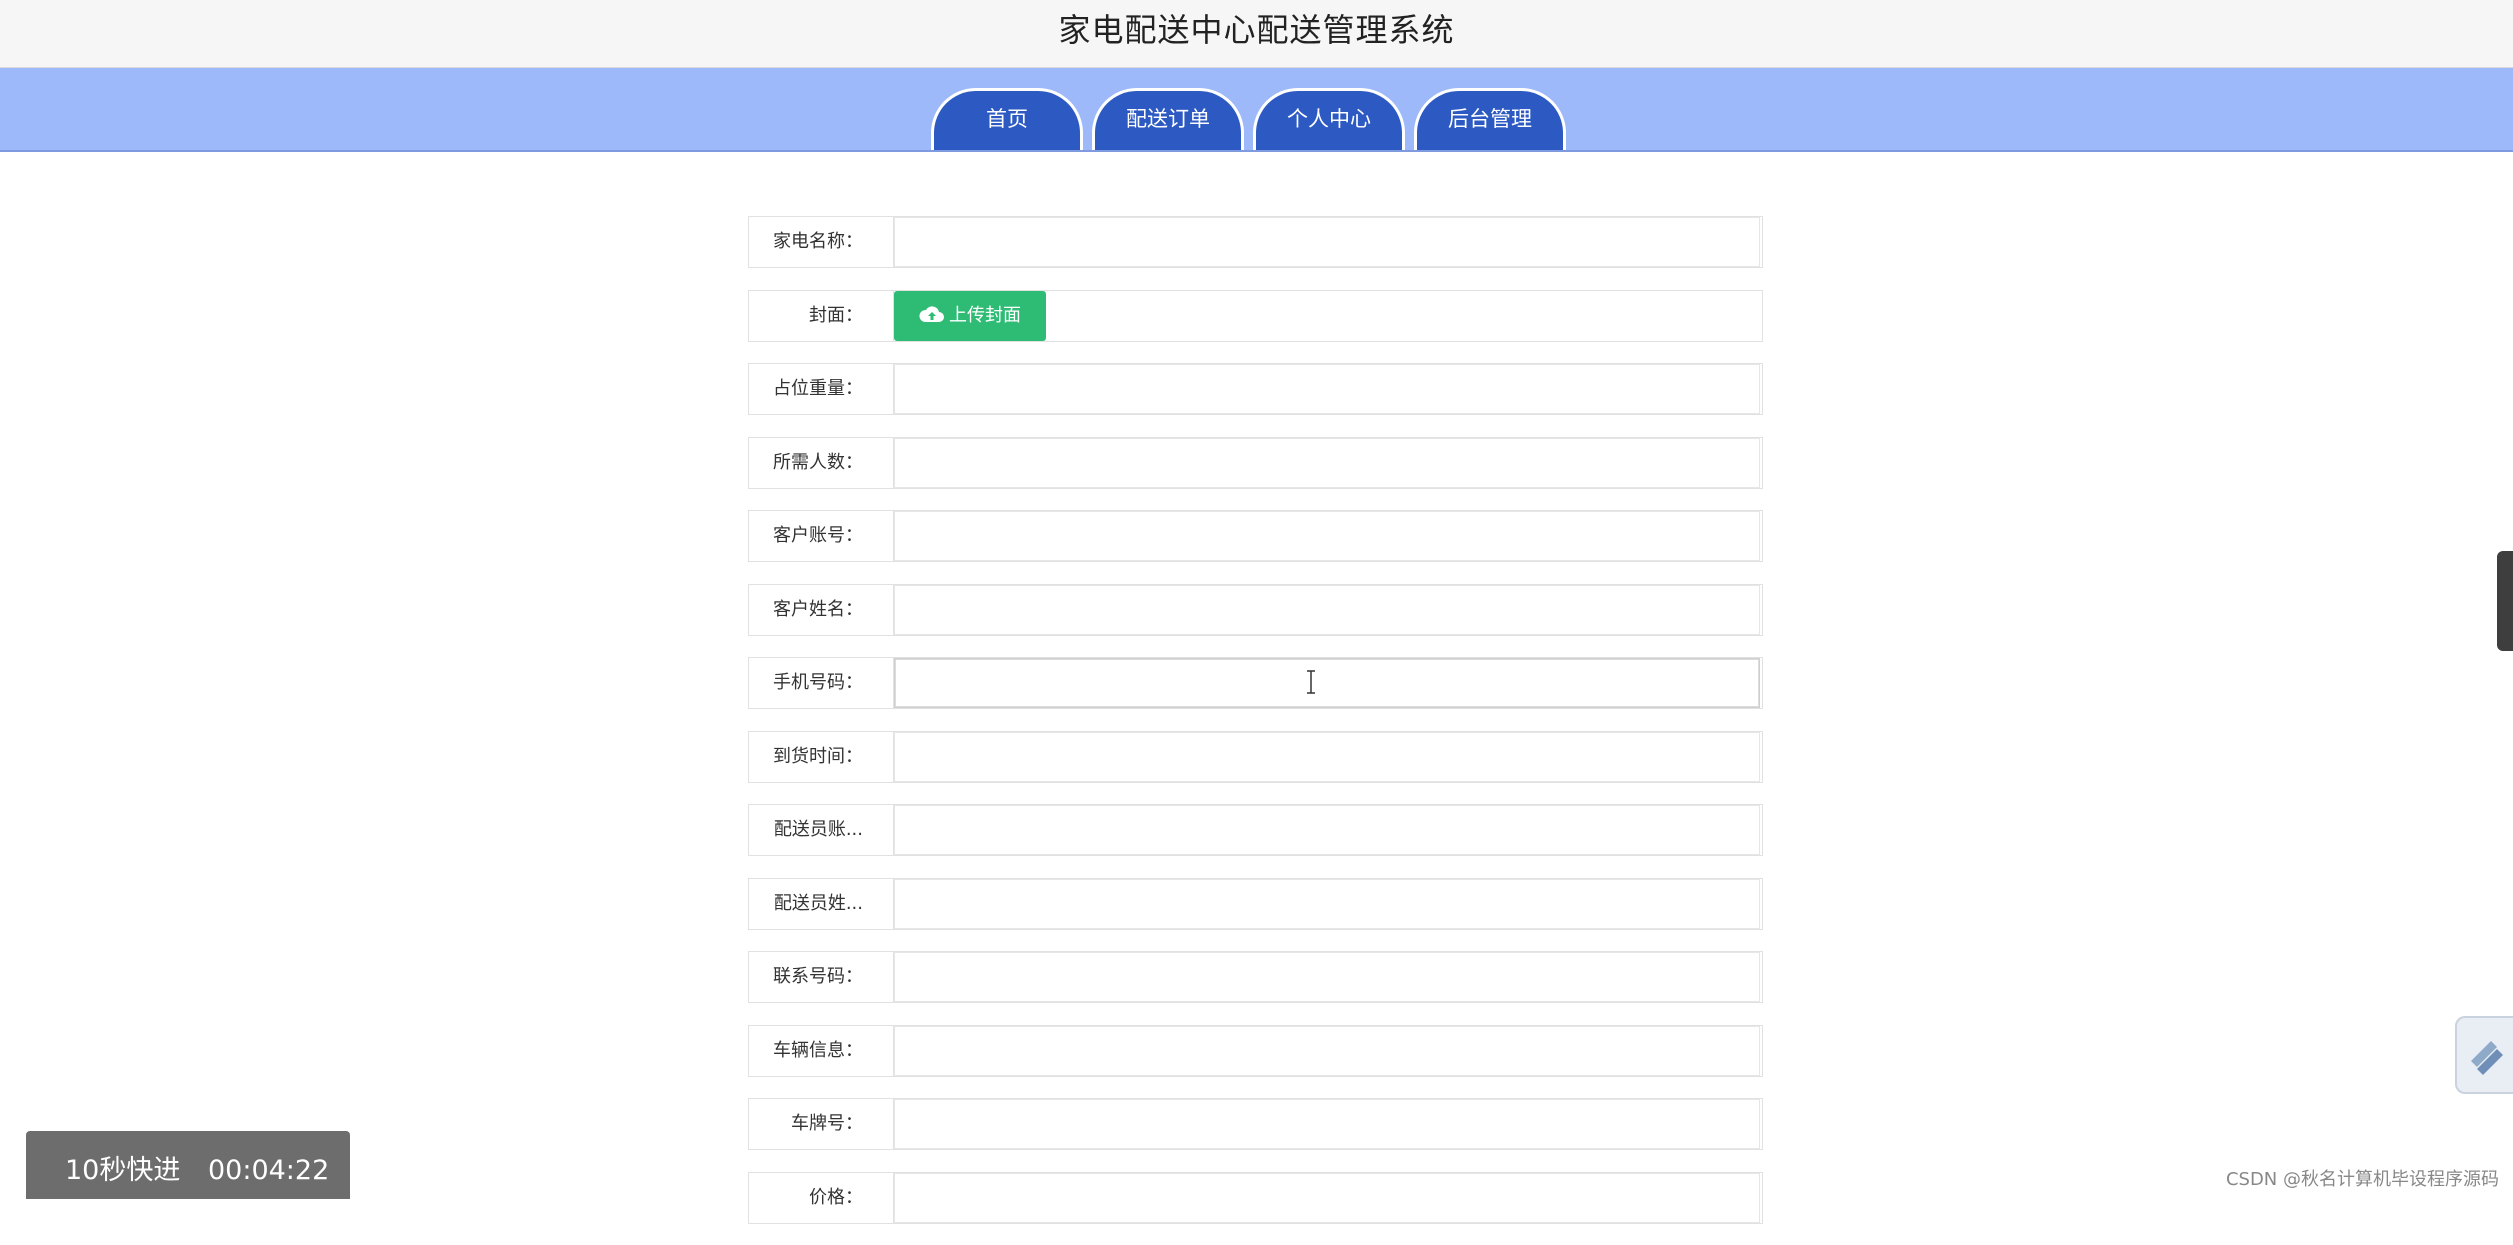  I want to click on field-label: 客户姓名：, so click(821, 609).